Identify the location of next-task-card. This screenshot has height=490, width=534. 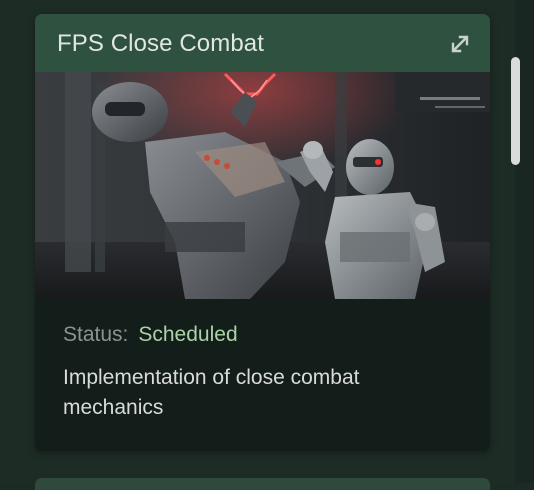
(262, 484).